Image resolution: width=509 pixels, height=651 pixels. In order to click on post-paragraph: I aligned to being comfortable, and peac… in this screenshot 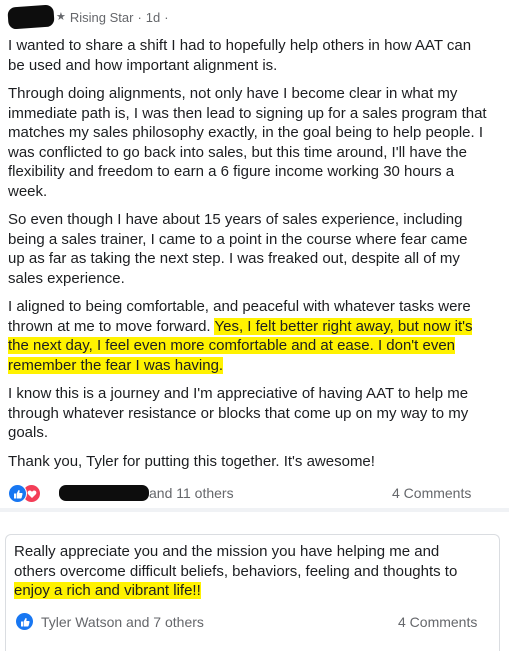, I will do `click(240, 336)`.